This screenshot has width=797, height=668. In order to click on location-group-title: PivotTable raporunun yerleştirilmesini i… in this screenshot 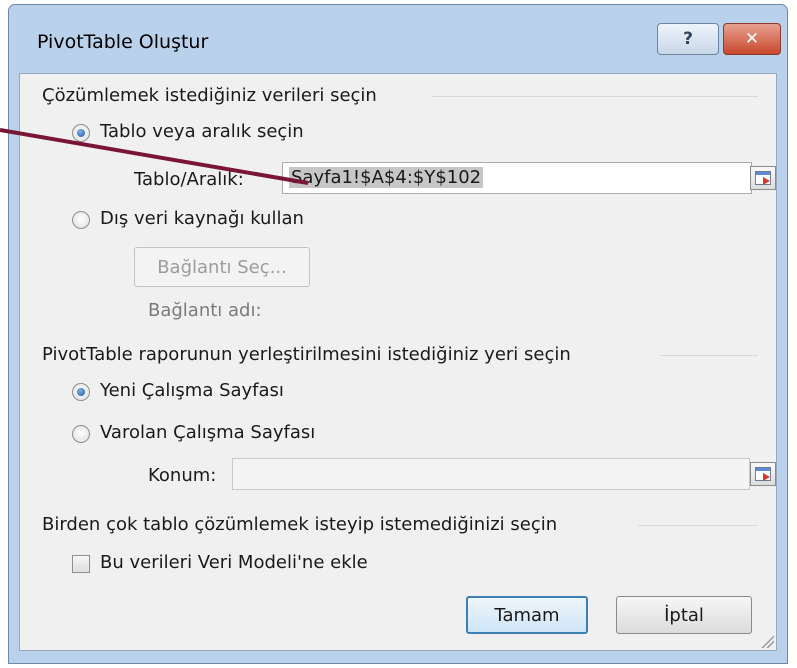, I will do `click(306, 354)`.